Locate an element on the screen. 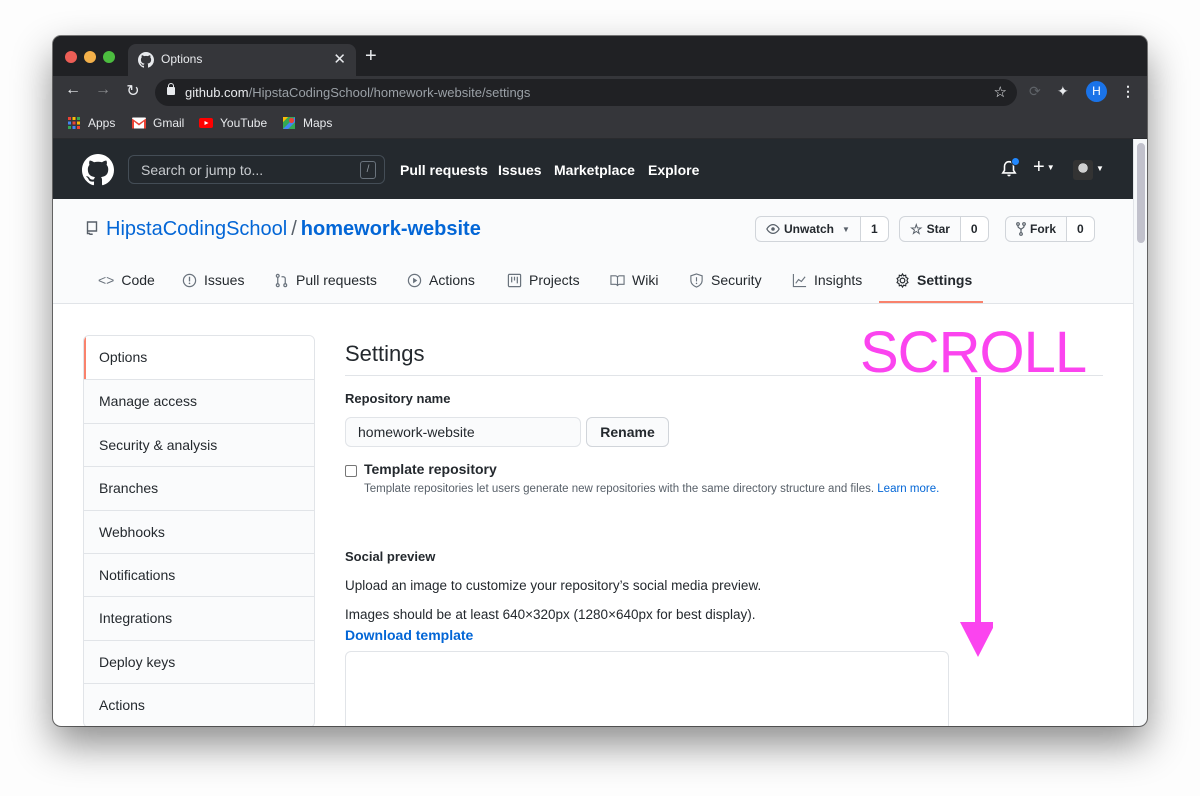  sidebar-item-webhooks: Webhooks is located at coordinates (199, 531).